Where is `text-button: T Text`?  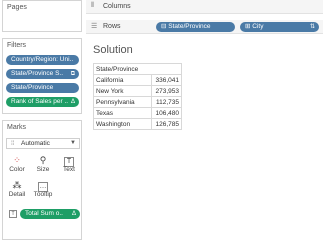 text-button: T Text is located at coordinates (69, 165).